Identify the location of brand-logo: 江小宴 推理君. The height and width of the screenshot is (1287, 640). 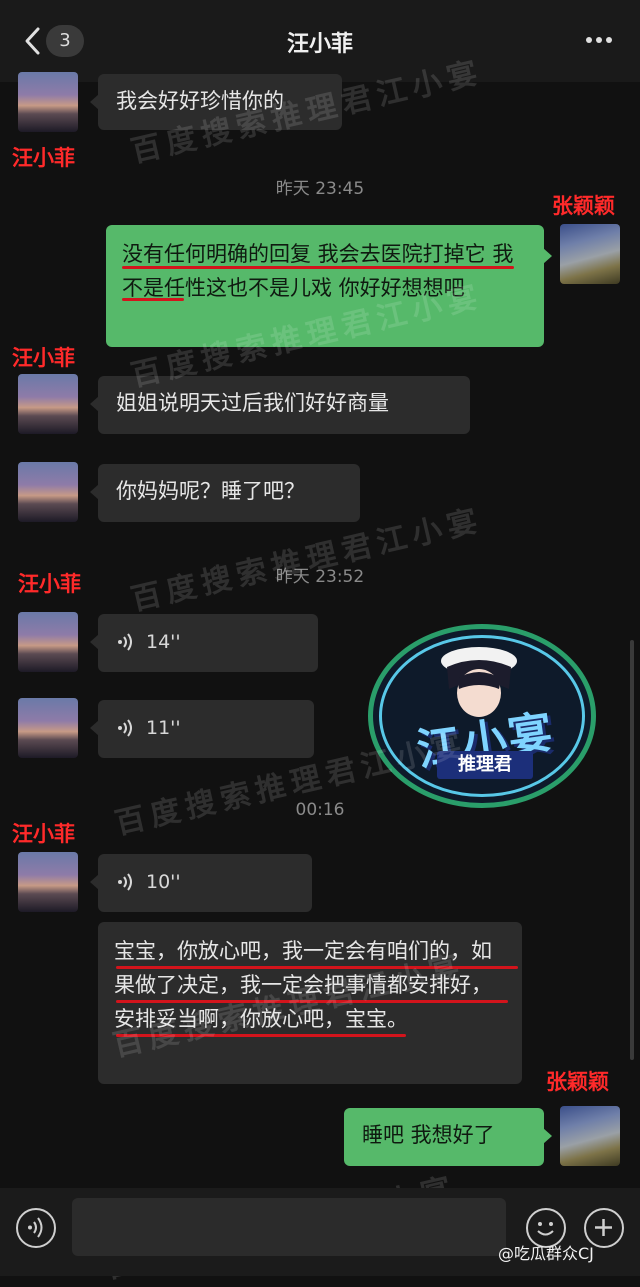
(482, 716).